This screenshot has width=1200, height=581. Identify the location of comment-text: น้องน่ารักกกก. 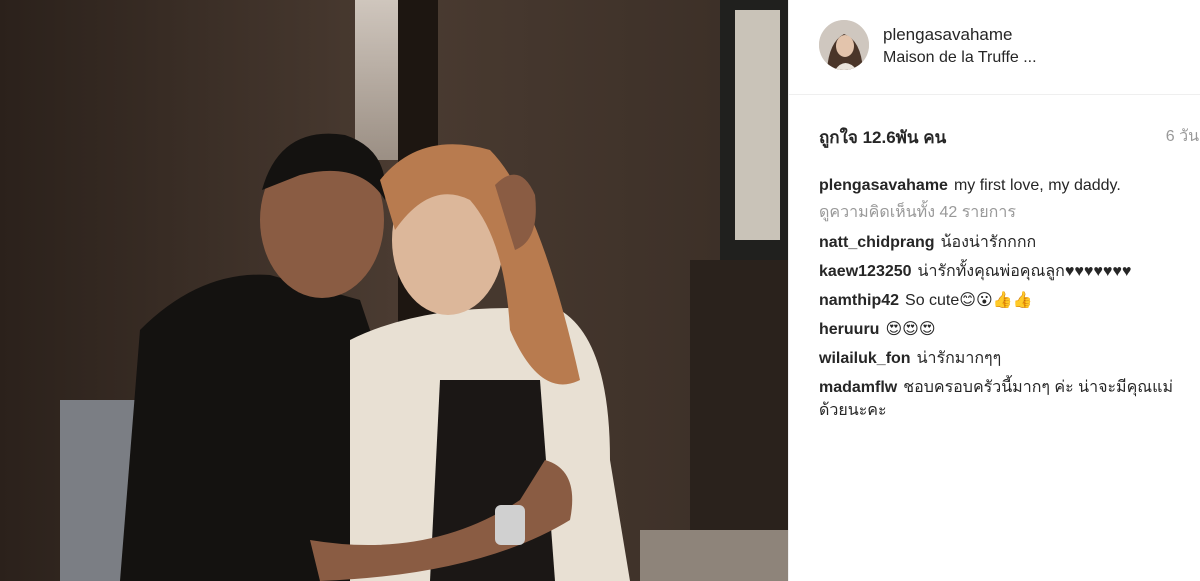
(988, 242).